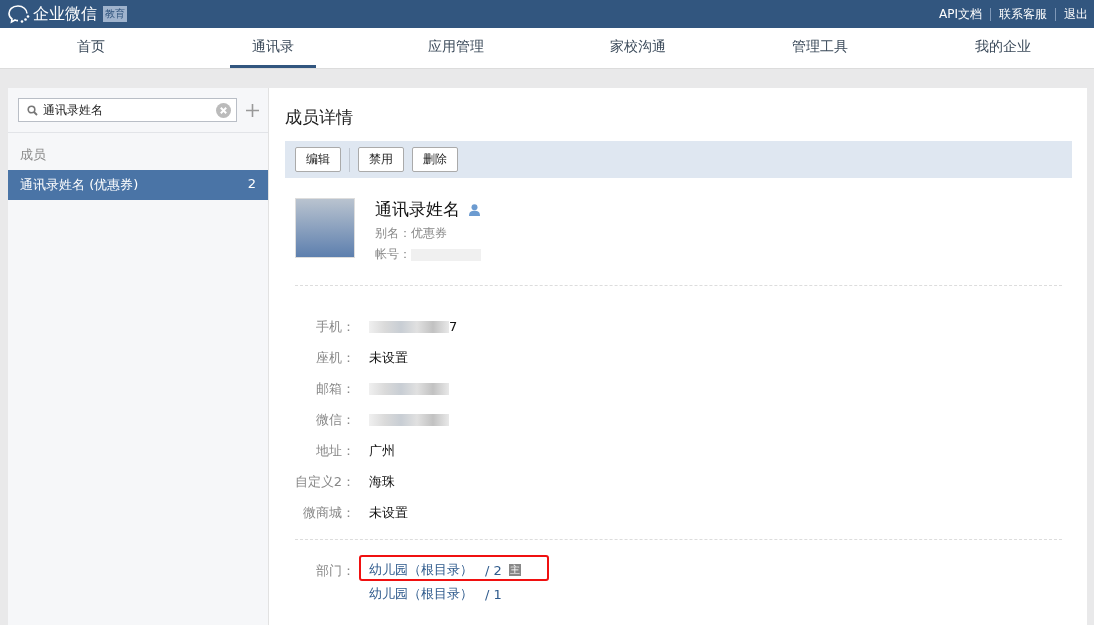  What do you see at coordinates (127, 110) in the screenshot?
I see `search-box: 通讯录姓名` at bounding box center [127, 110].